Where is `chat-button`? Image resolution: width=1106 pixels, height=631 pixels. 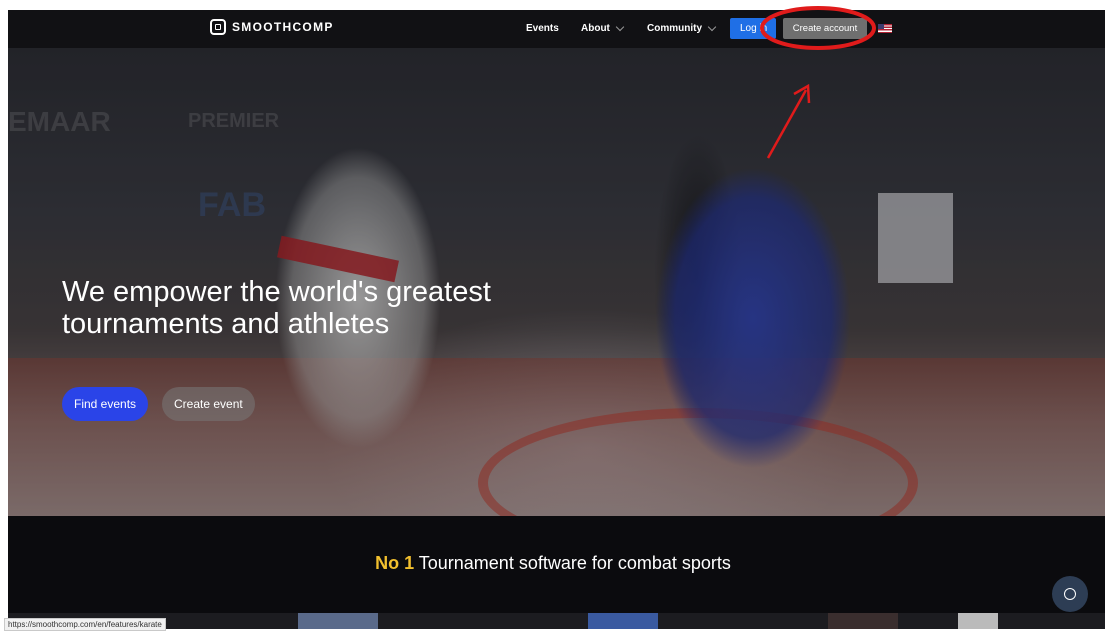
chat-button is located at coordinates (1070, 594).